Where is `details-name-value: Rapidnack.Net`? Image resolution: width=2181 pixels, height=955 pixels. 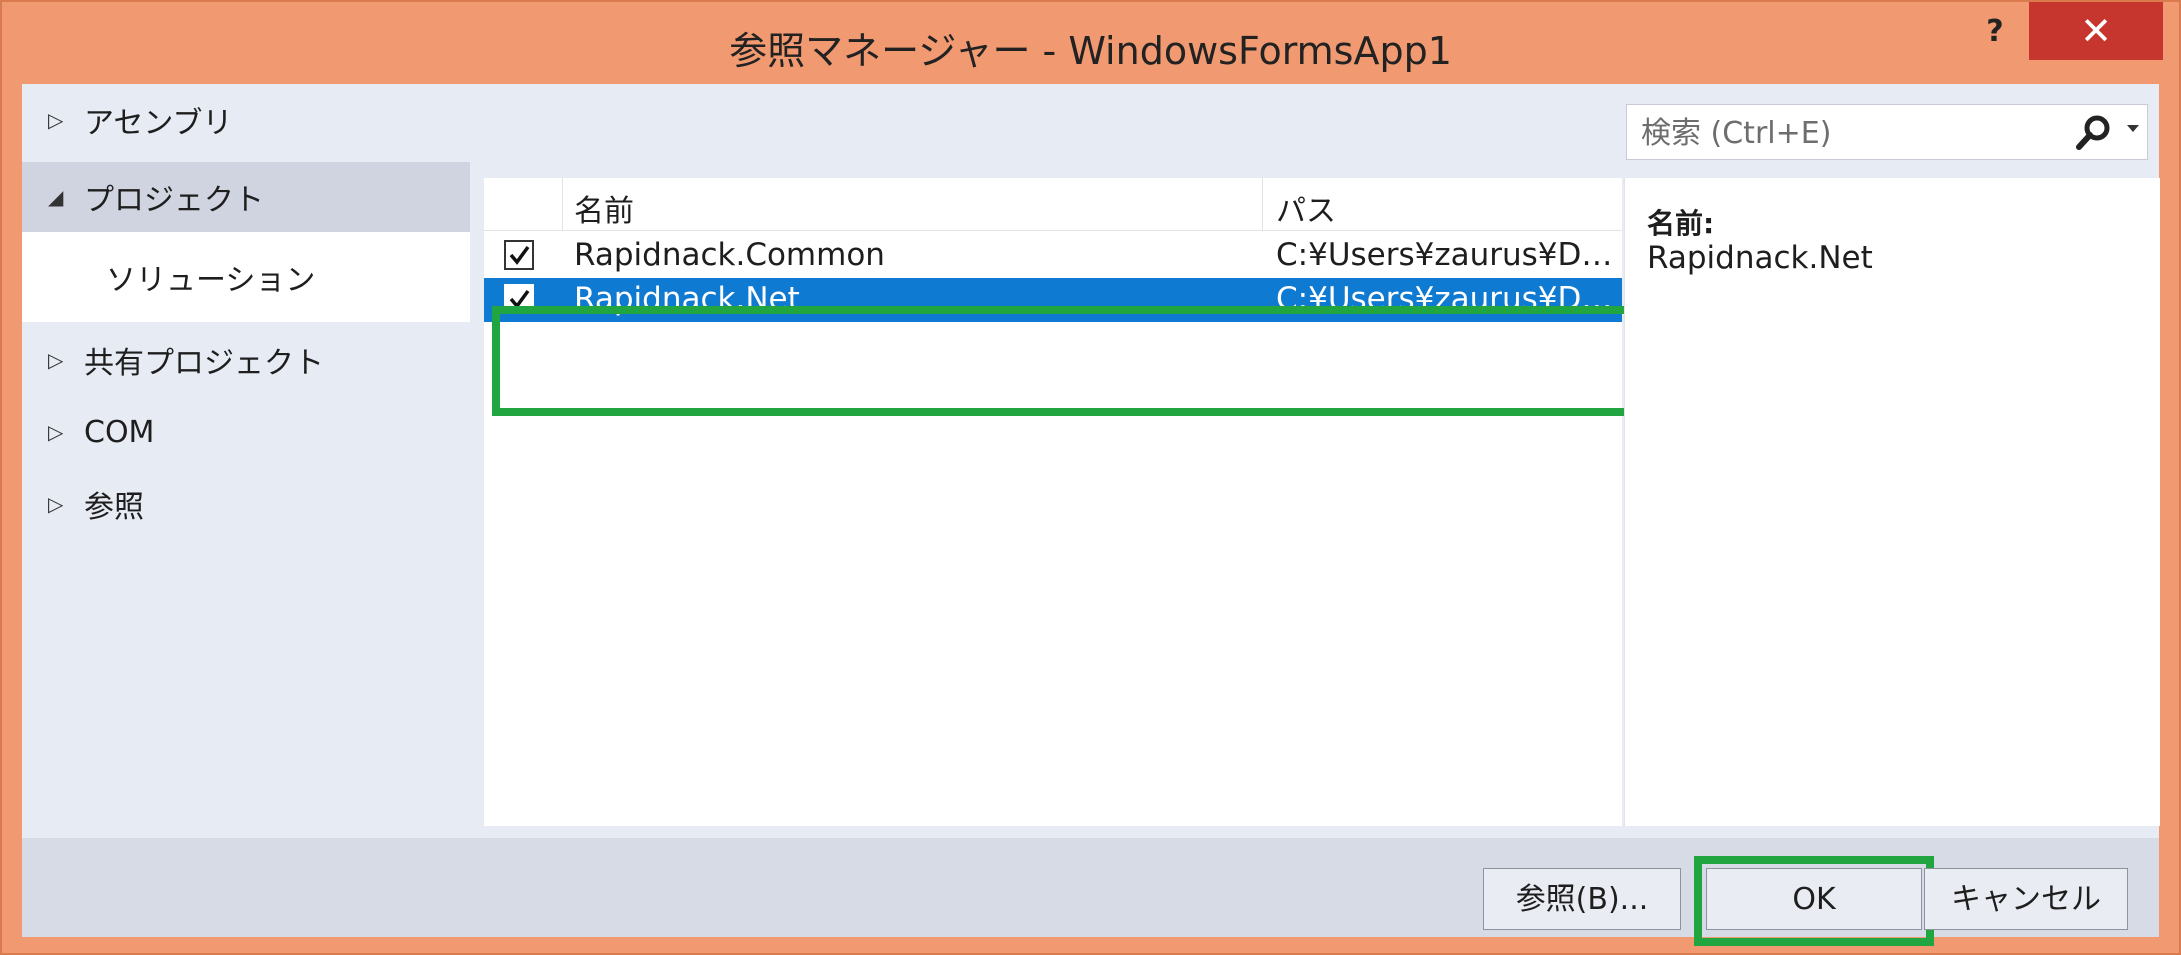 details-name-value: Rapidnack.Net is located at coordinates (1760, 258).